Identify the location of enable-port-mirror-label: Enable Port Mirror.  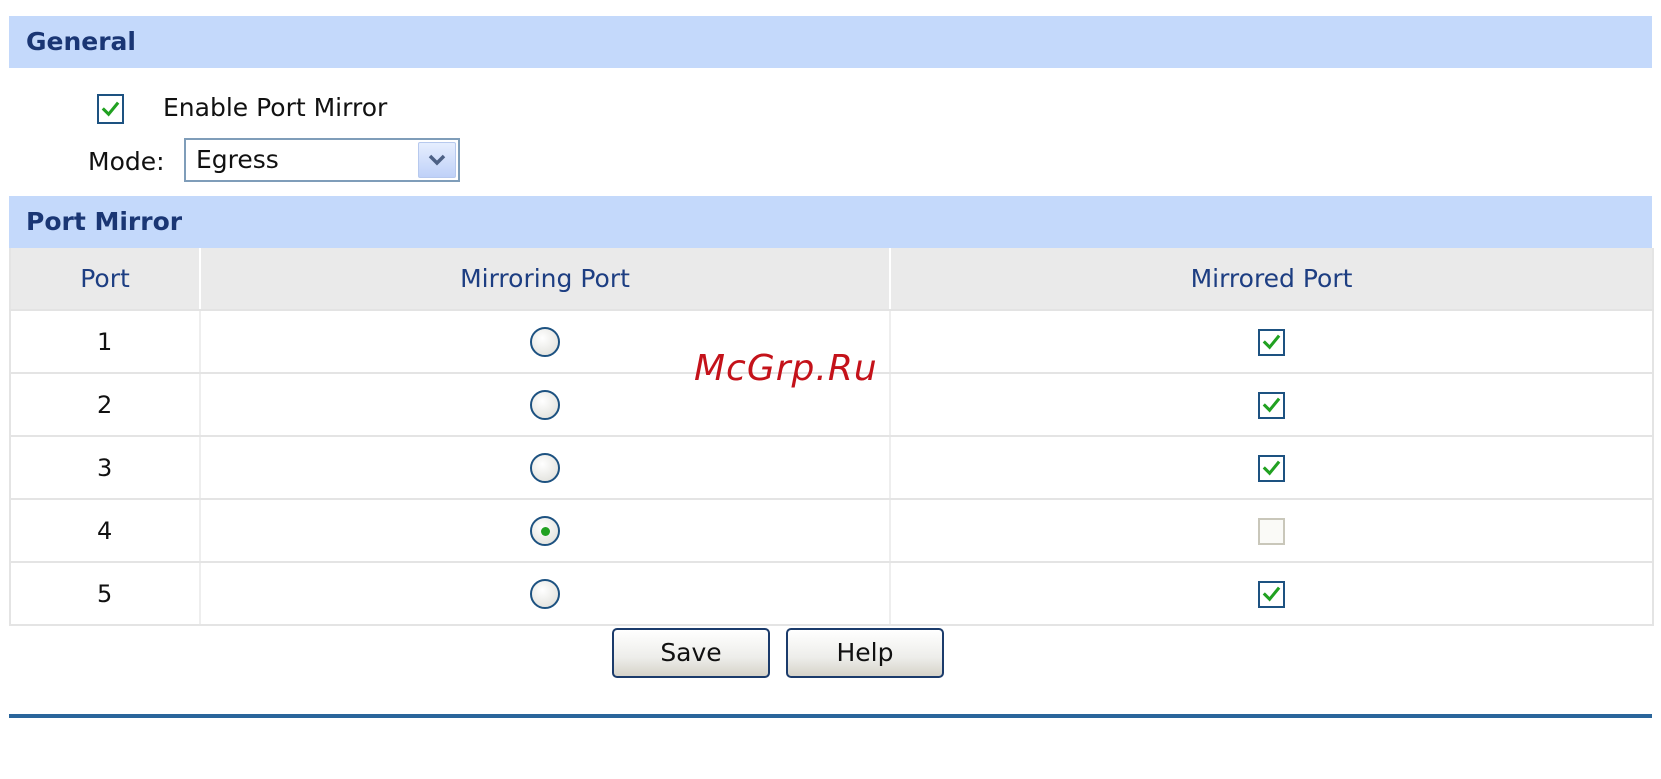
(275, 107).